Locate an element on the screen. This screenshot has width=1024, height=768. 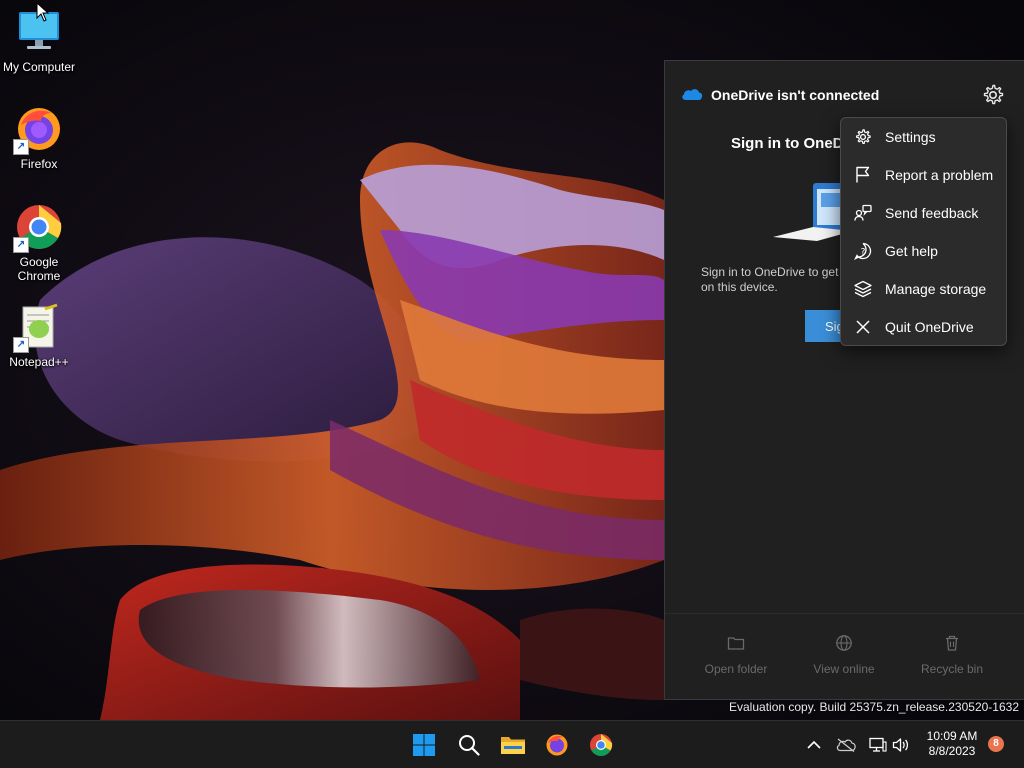
desktop-icon-label: Google Chrome is located at coordinates (39, 269).